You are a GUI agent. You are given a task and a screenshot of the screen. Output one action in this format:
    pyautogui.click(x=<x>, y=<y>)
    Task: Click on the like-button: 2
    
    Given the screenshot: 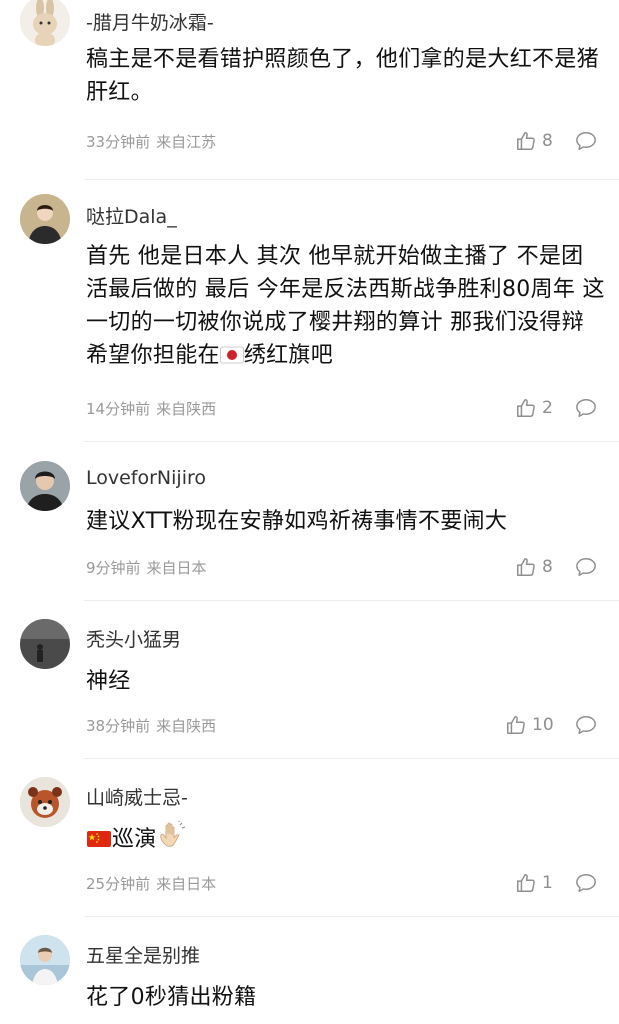 What is the action you would take?
    pyautogui.click(x=534, y=408)
    